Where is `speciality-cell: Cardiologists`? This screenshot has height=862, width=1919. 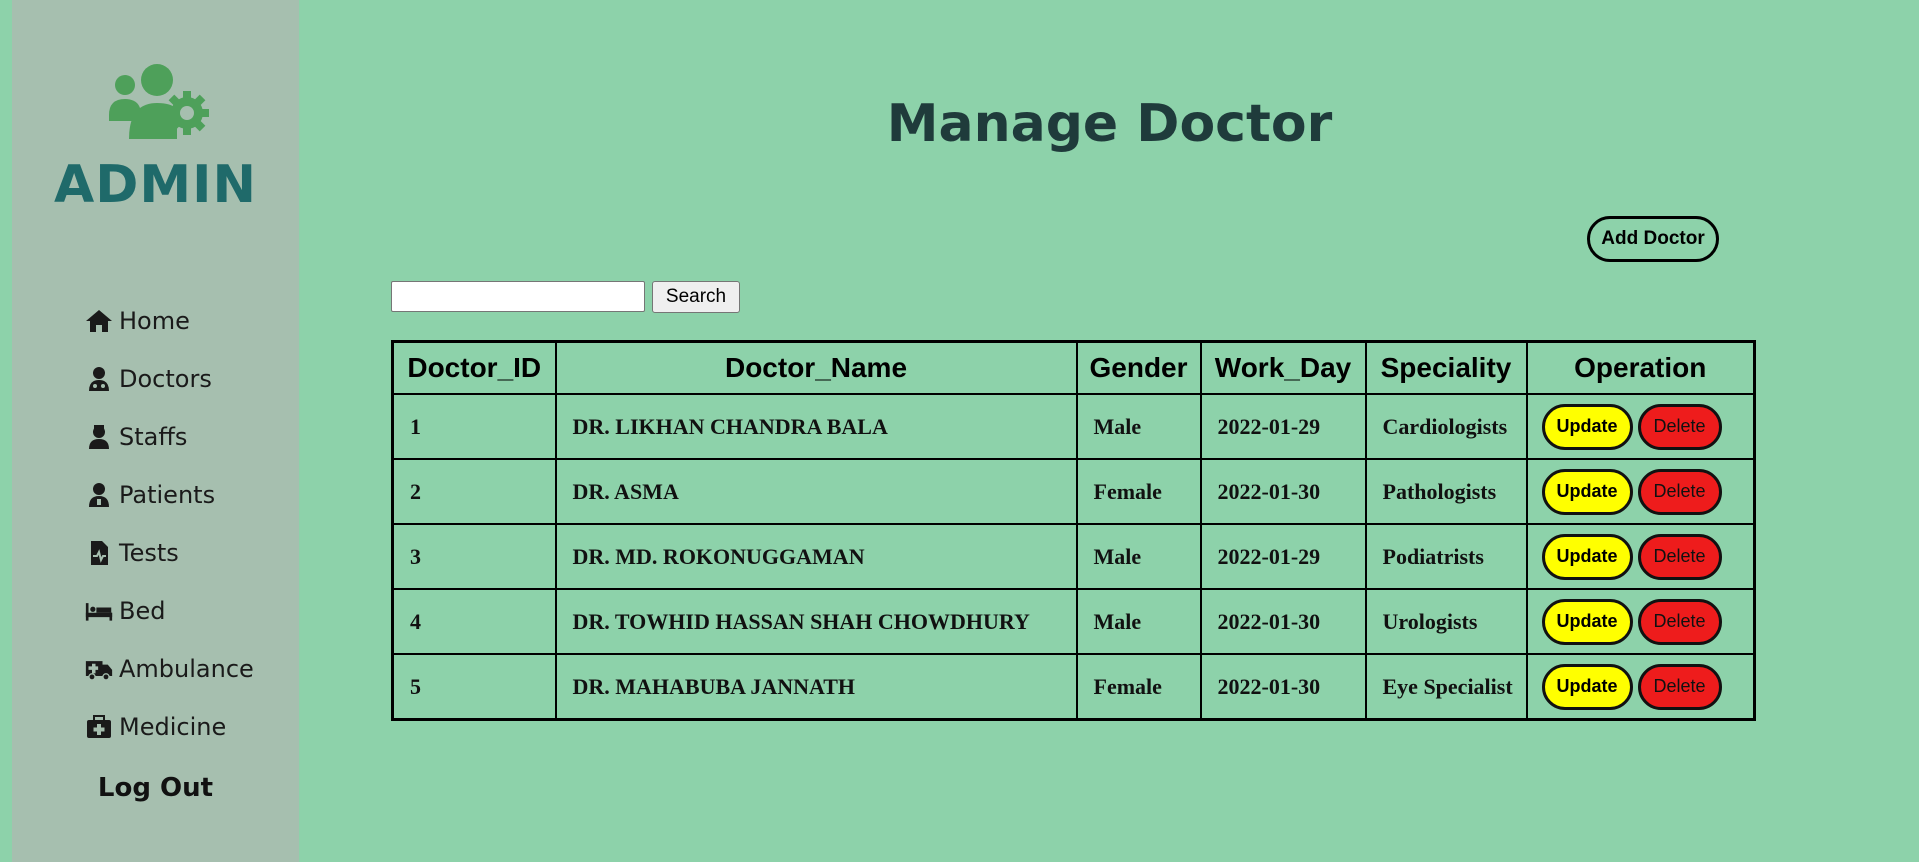
speciality-cell: Cardiologists is located at coordinates (1446, 426).